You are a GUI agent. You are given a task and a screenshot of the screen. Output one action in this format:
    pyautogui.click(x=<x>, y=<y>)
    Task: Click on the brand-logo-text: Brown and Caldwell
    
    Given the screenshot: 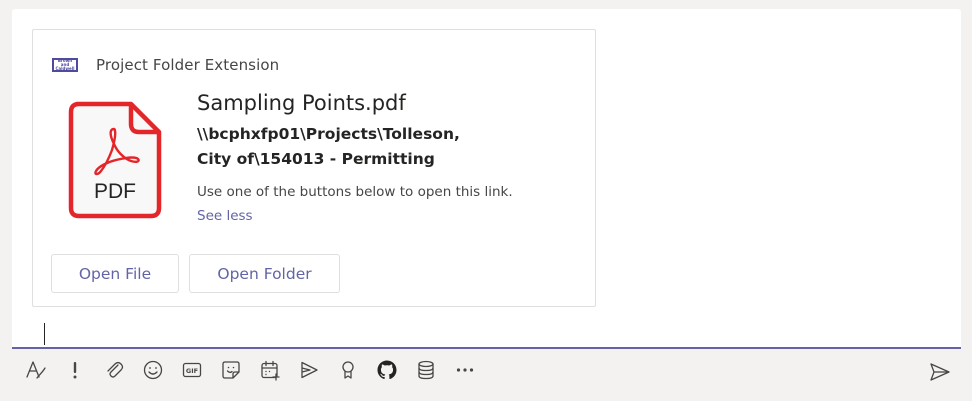 What is the action you would take?
    pyautogui.click(x=65, y=64)
    